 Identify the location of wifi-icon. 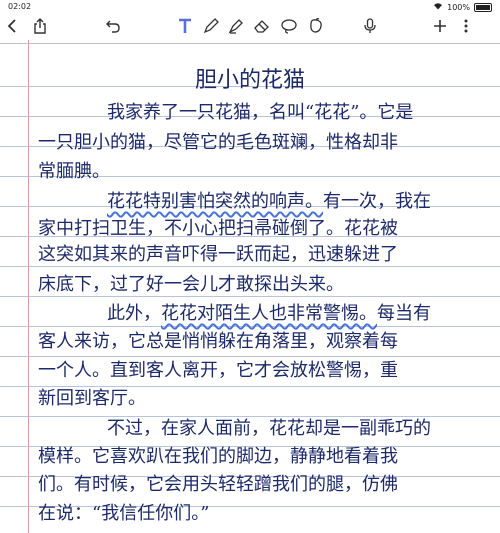
(438, 7).